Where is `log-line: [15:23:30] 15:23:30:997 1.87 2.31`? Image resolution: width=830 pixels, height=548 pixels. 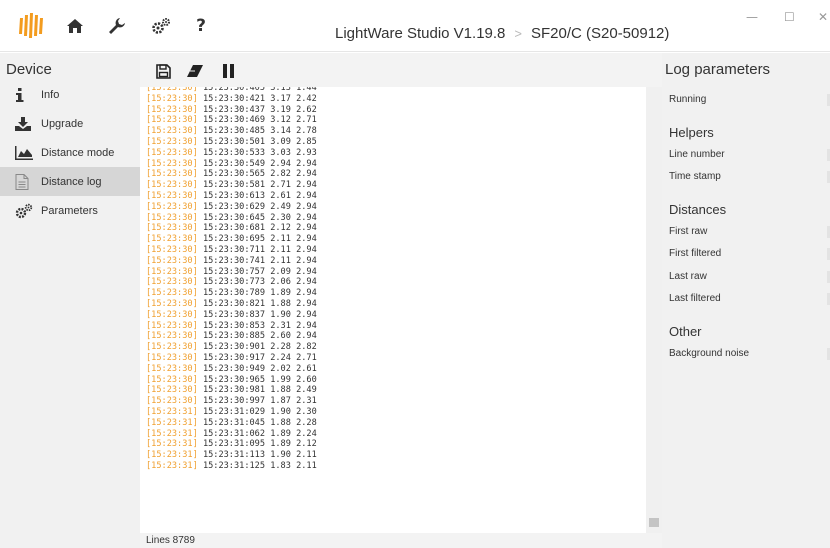
log-line: [15:23:30] 15:23:30:997 1.87 2.31 is located at coordinates (393, 401).